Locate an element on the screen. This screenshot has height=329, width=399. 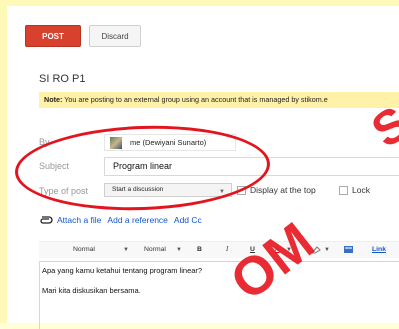
attach-file-link: Attach a file is located at coordinates (79, 220).